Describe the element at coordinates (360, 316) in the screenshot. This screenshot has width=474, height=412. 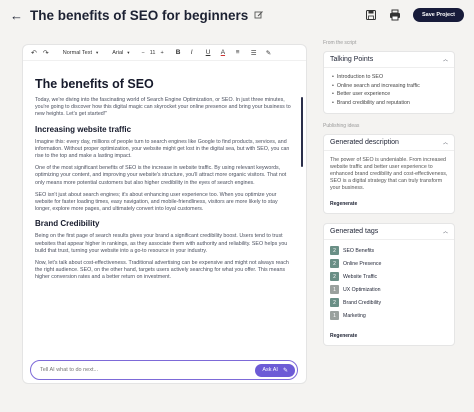
I see `tag-item: 1 Marketing` at that location.